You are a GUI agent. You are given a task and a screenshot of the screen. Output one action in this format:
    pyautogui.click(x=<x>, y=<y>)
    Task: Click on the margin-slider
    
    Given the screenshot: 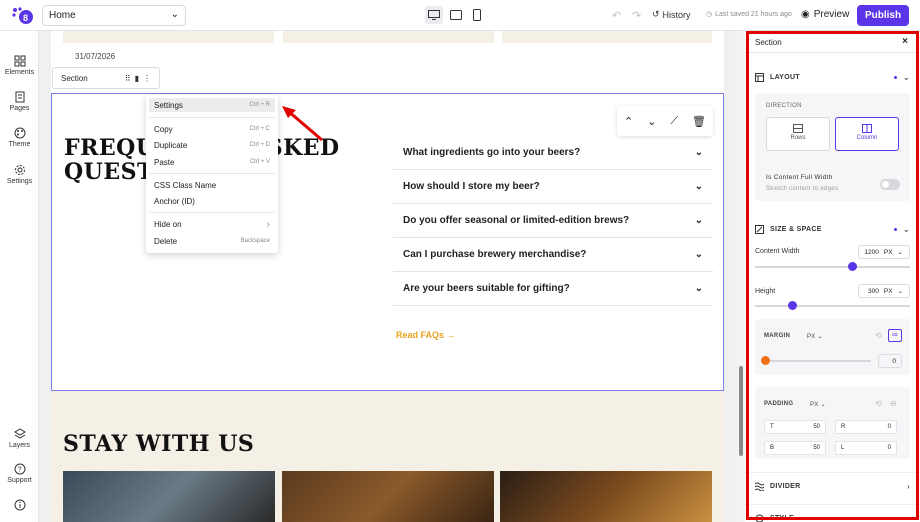 What is the action you would take?
    pyautogui.click(x=816, y=360)
    